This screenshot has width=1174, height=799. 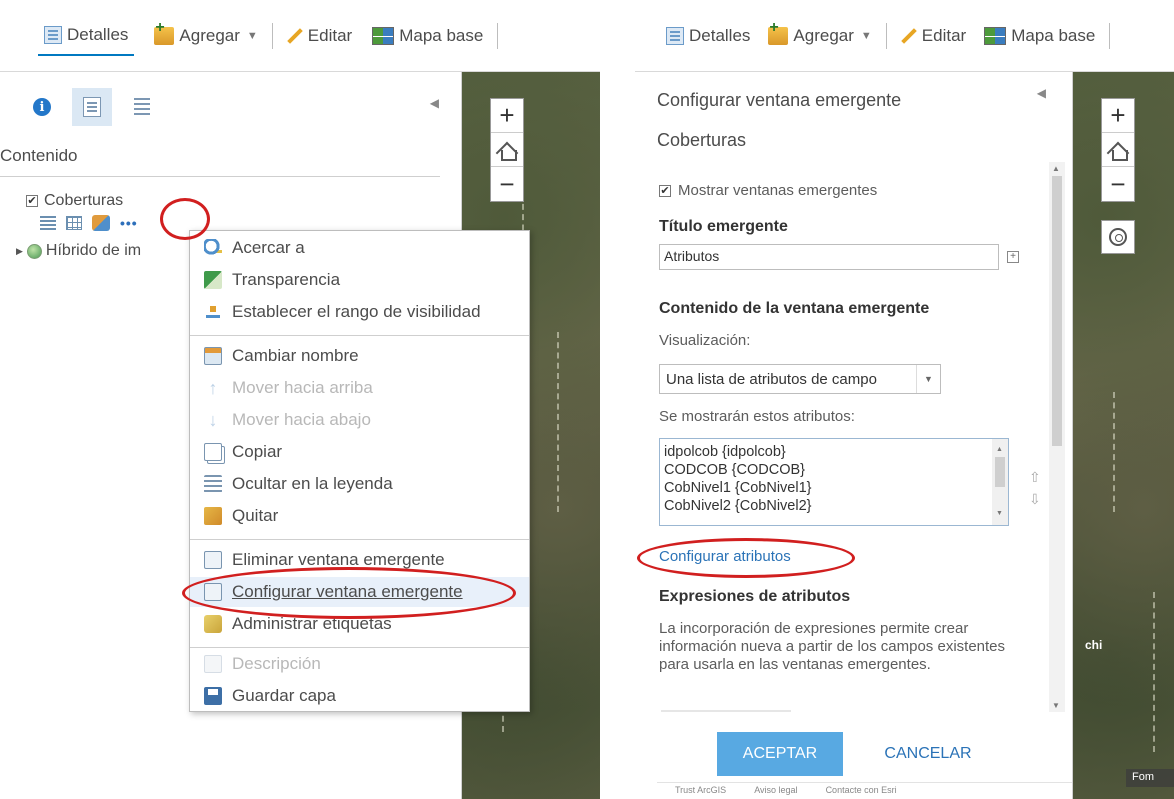 I want to click on layer-tools: •••, so click(x=89, y=223).